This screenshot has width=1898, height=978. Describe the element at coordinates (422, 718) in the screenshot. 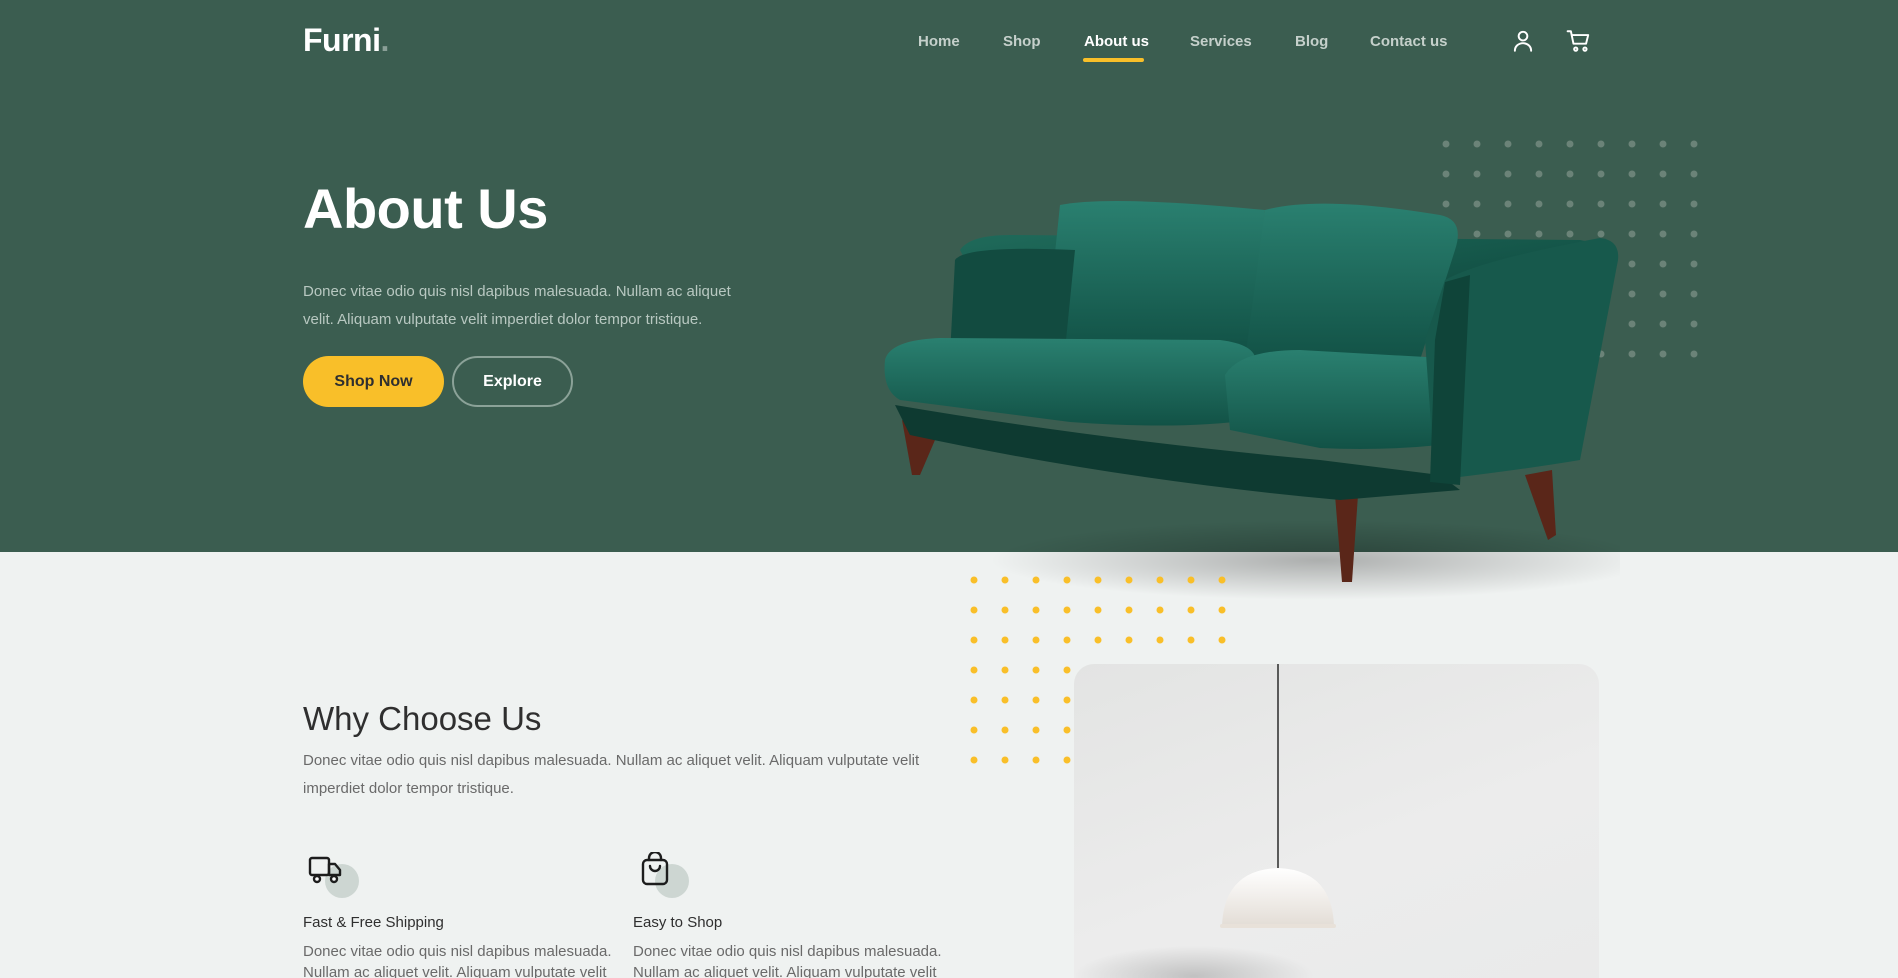

I see `why-choose-us-title: Why Choose Us` at that location.